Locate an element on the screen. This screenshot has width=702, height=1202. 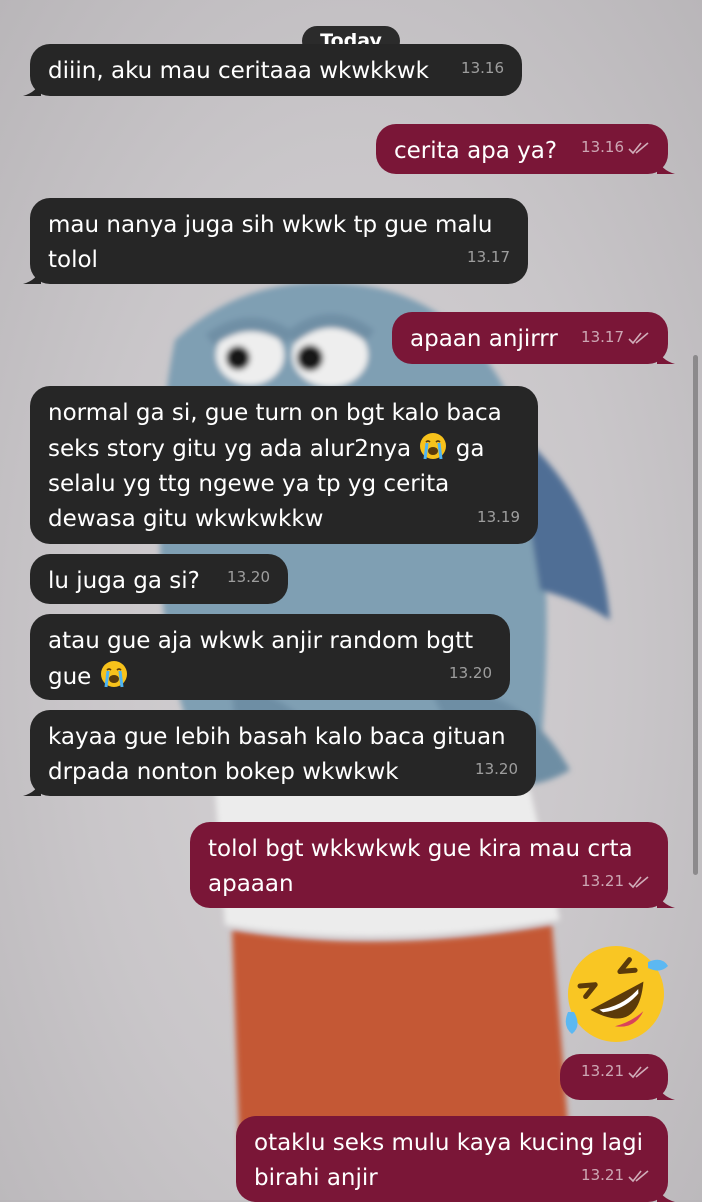
outgoing-message: apaan anjirrr 13.17 is located at coordinates (533, 338).